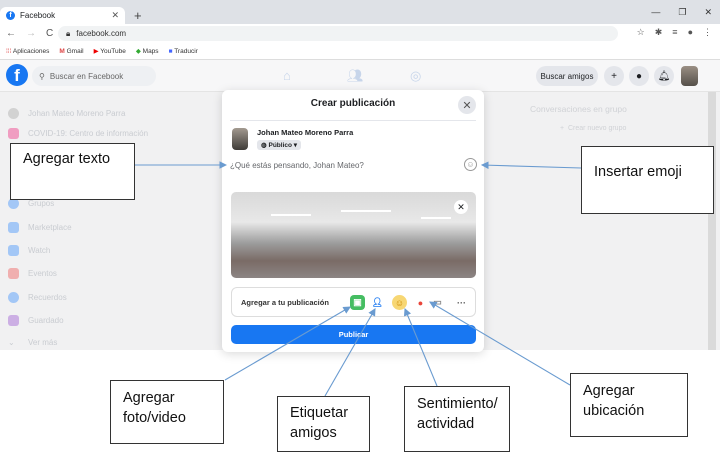 The height and width of the screenshot is (456, 720). What do you see at coordinates (377, 302) in the screenshot?
I see `tag-friends-icon: 👤︎` at bounding box center [377, 302].